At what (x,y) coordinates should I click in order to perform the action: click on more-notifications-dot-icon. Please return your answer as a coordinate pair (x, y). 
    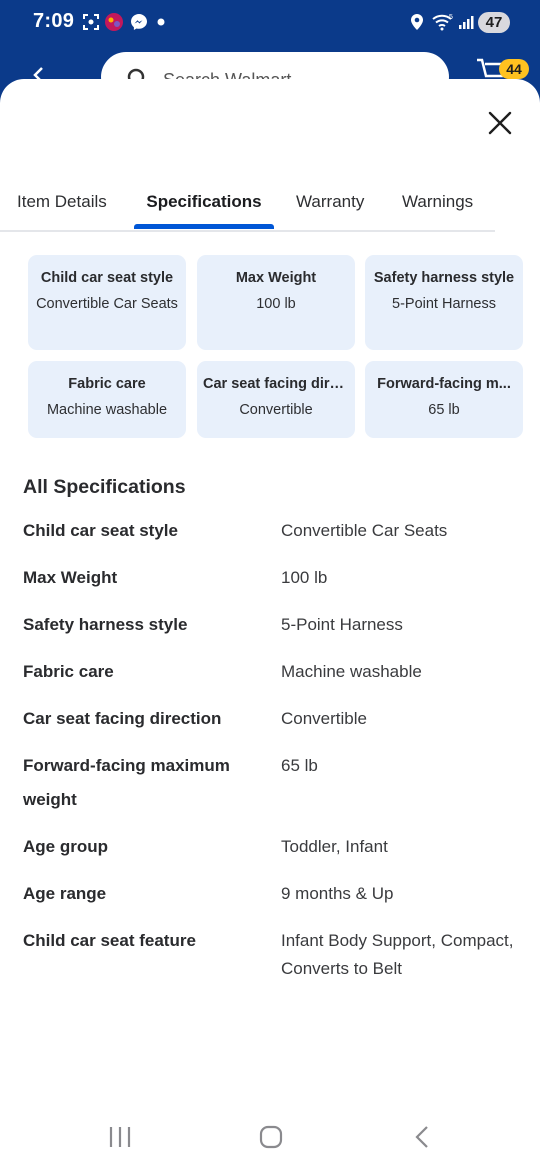
    Looking at the image, I should click on (161, 22).